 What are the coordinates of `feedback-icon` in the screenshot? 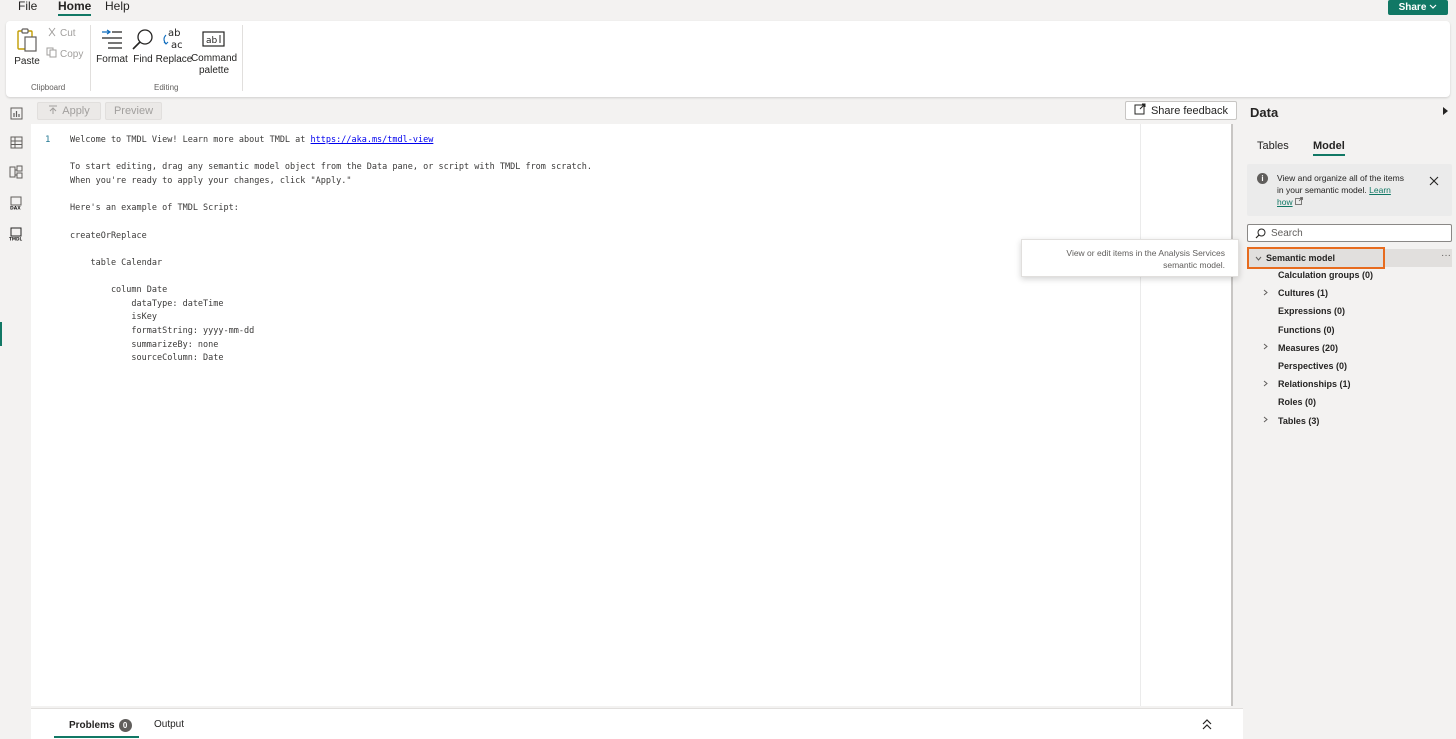 It's located at (1140, 110).